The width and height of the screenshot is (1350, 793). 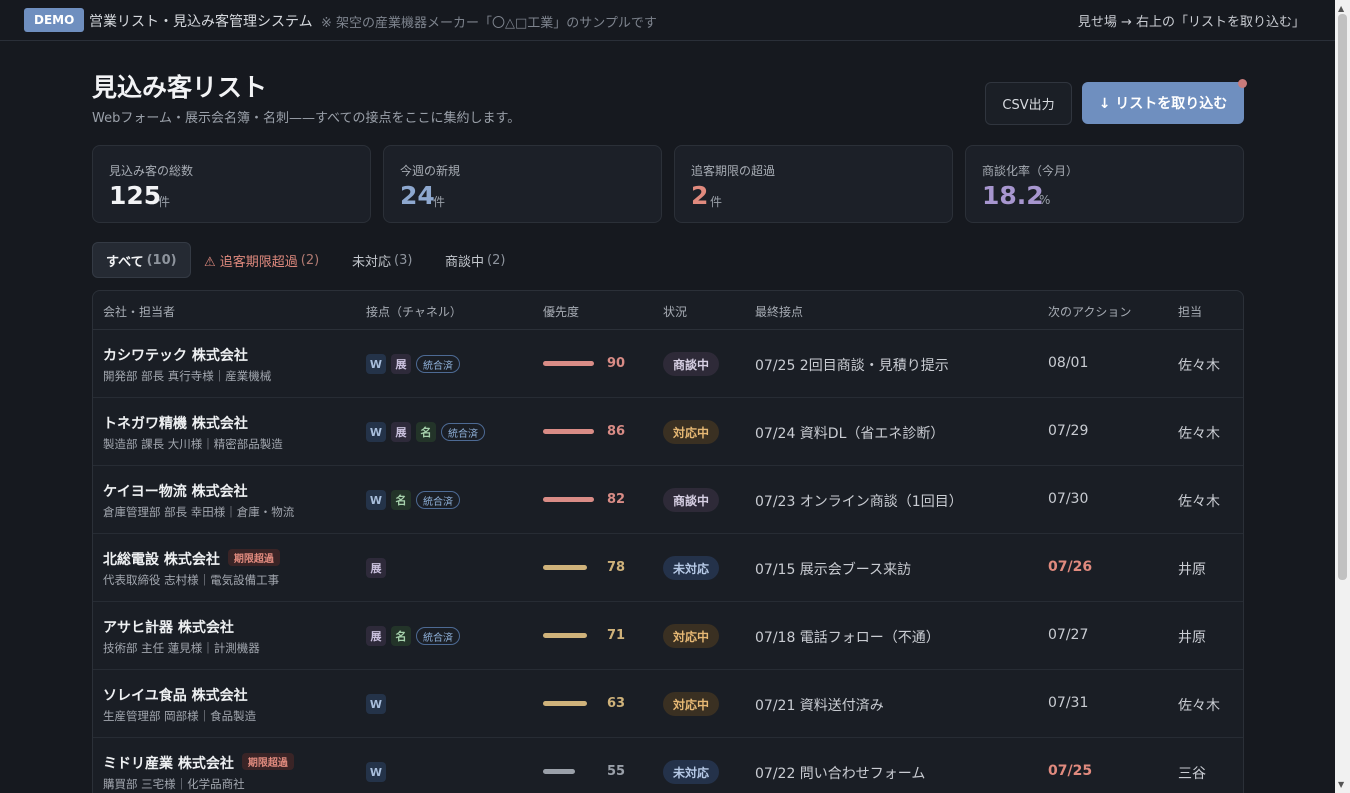 I want to click on tab-label: すべて, so click(x=125, y=262).